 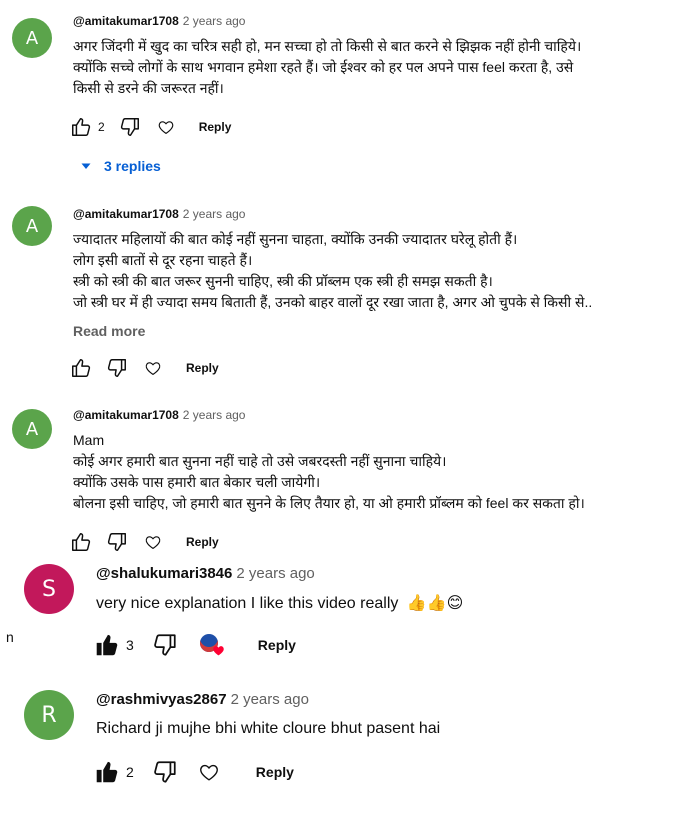 I want to click on avatar-letter: S, so click(x=49, y=589).